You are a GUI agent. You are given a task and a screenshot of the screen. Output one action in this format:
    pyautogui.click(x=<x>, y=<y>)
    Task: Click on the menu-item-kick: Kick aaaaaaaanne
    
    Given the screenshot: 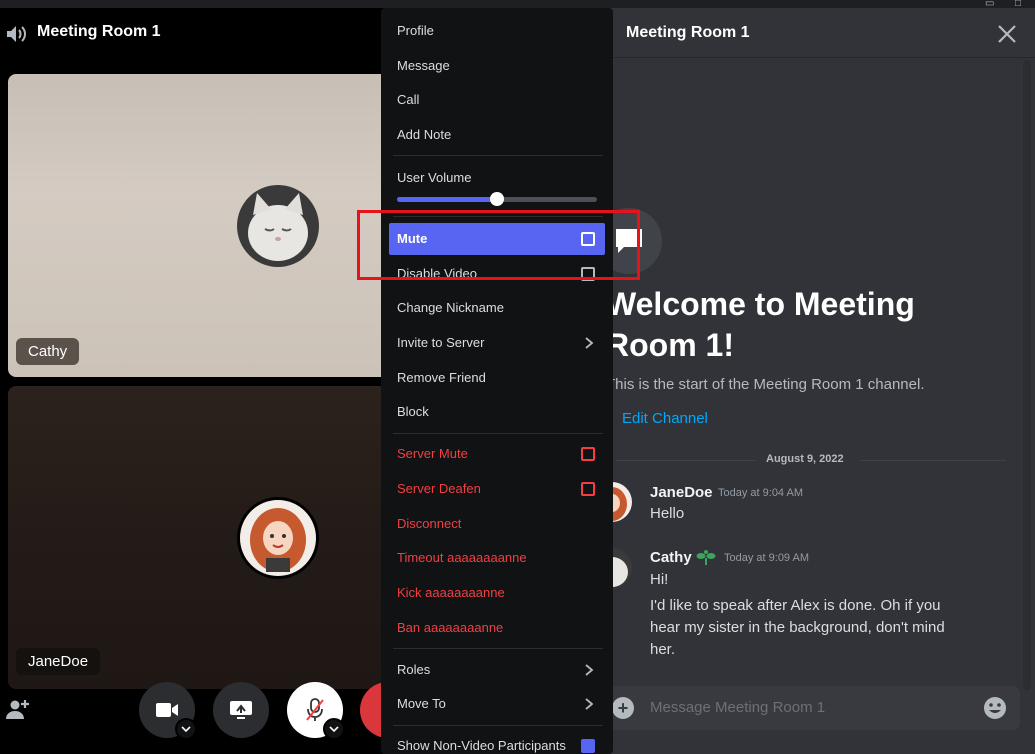 What is the action you would take?
    pyautogui.click(x=497, y=593)
    